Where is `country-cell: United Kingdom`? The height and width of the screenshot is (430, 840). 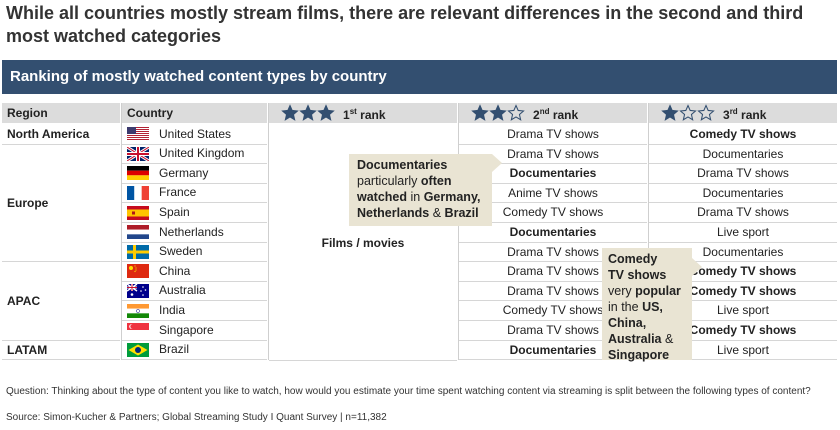 country-cell: United Kingdom is located at coordinates (194, 155).